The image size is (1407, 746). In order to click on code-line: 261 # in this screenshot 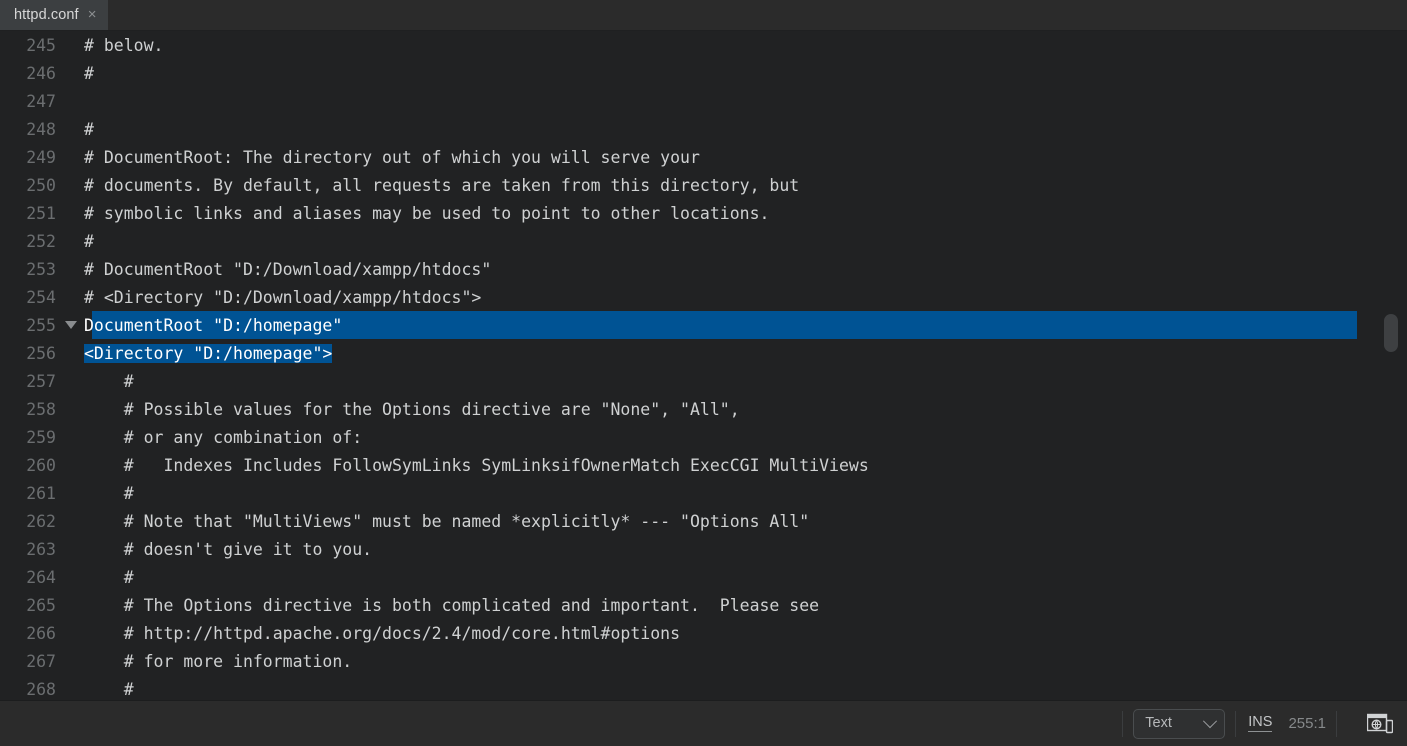, I will do `click(703, 493)`.